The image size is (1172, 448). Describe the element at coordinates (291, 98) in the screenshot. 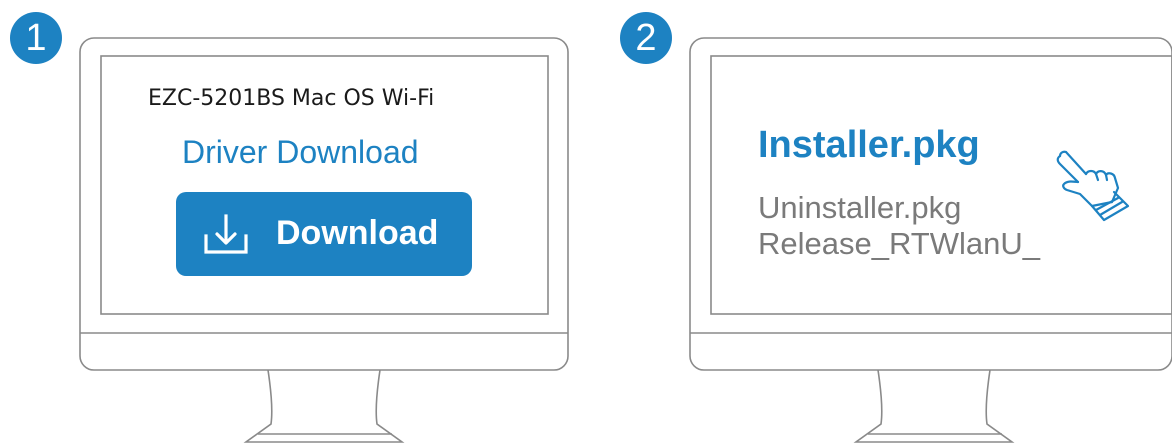

I see `model-title: EZC-5201BS Mac OS Wi-Fi` at that location.